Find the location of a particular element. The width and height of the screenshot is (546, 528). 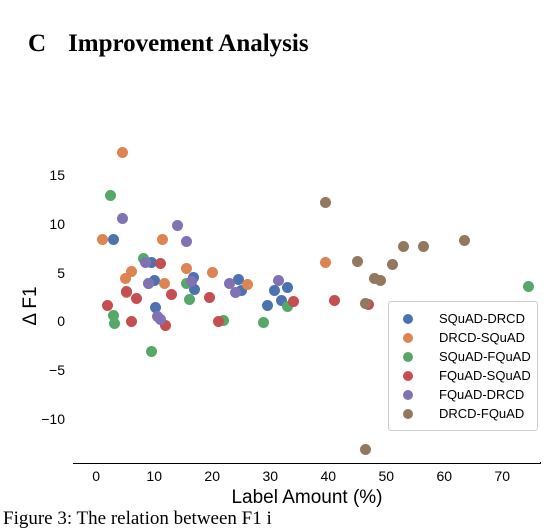

y-axis-label: Δ F1 is located at coordinates (30, 306).